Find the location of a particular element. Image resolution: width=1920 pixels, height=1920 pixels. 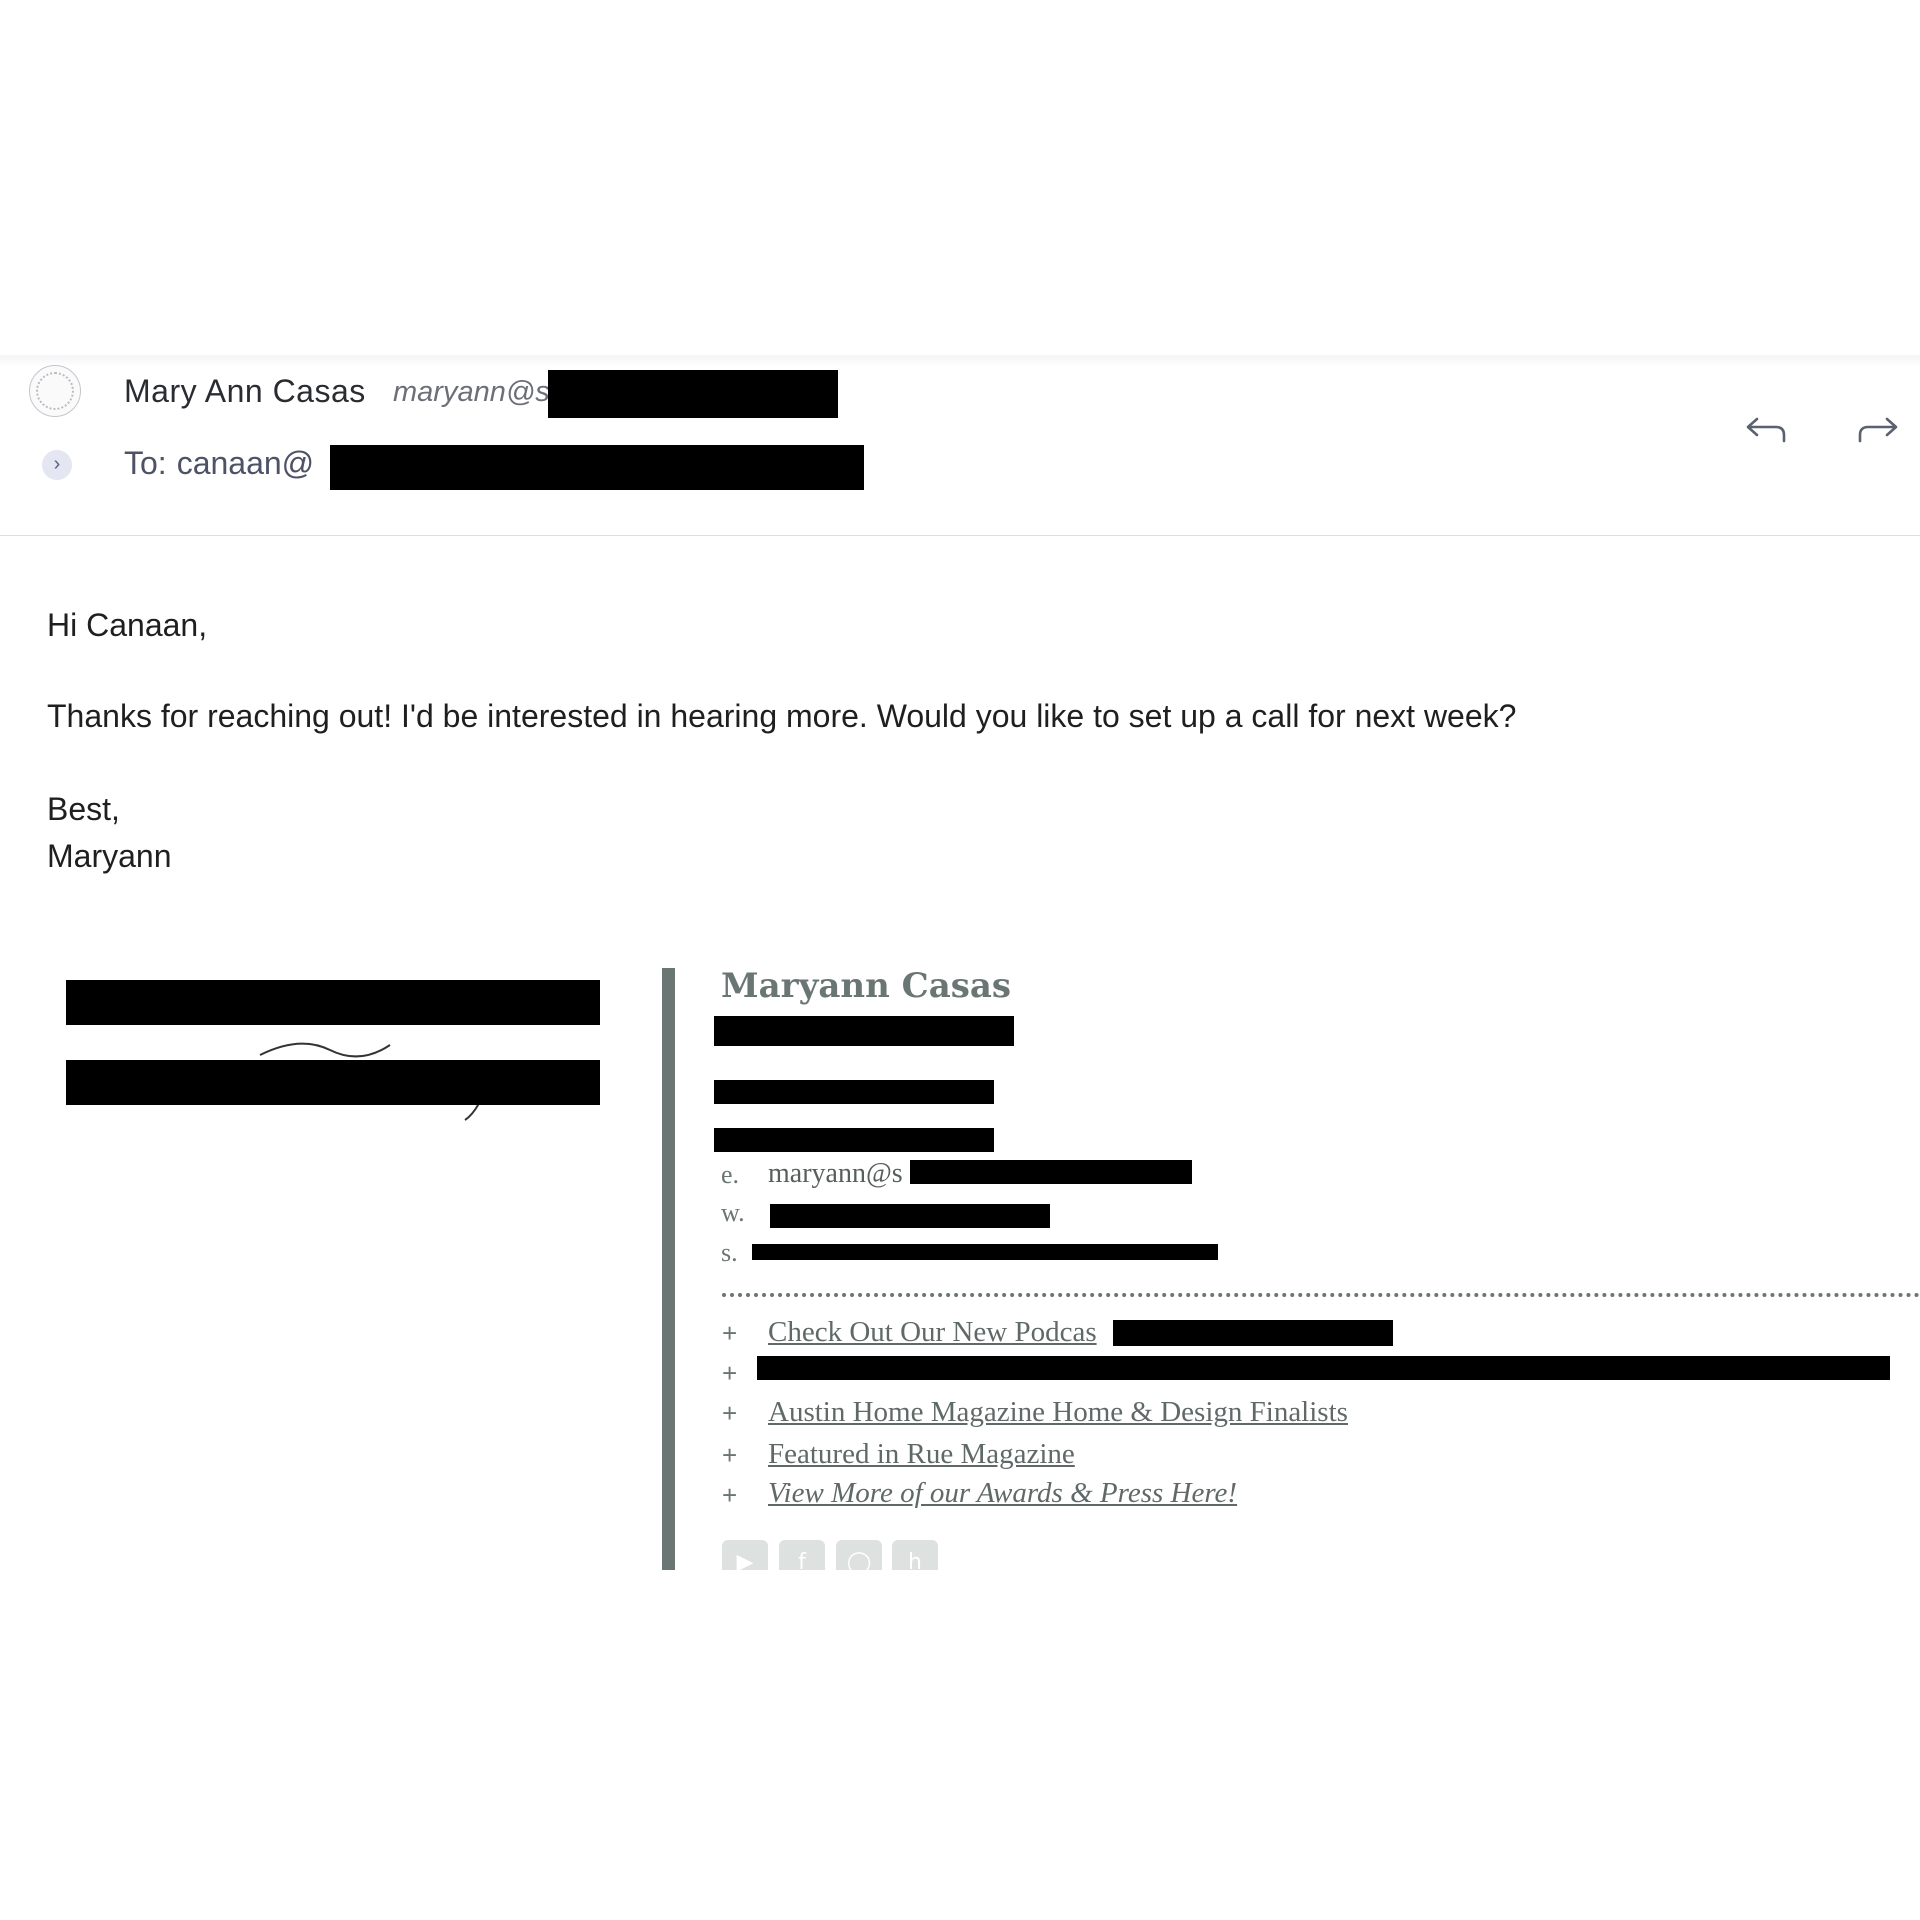

header-divider is located at coordinates (960, 535).